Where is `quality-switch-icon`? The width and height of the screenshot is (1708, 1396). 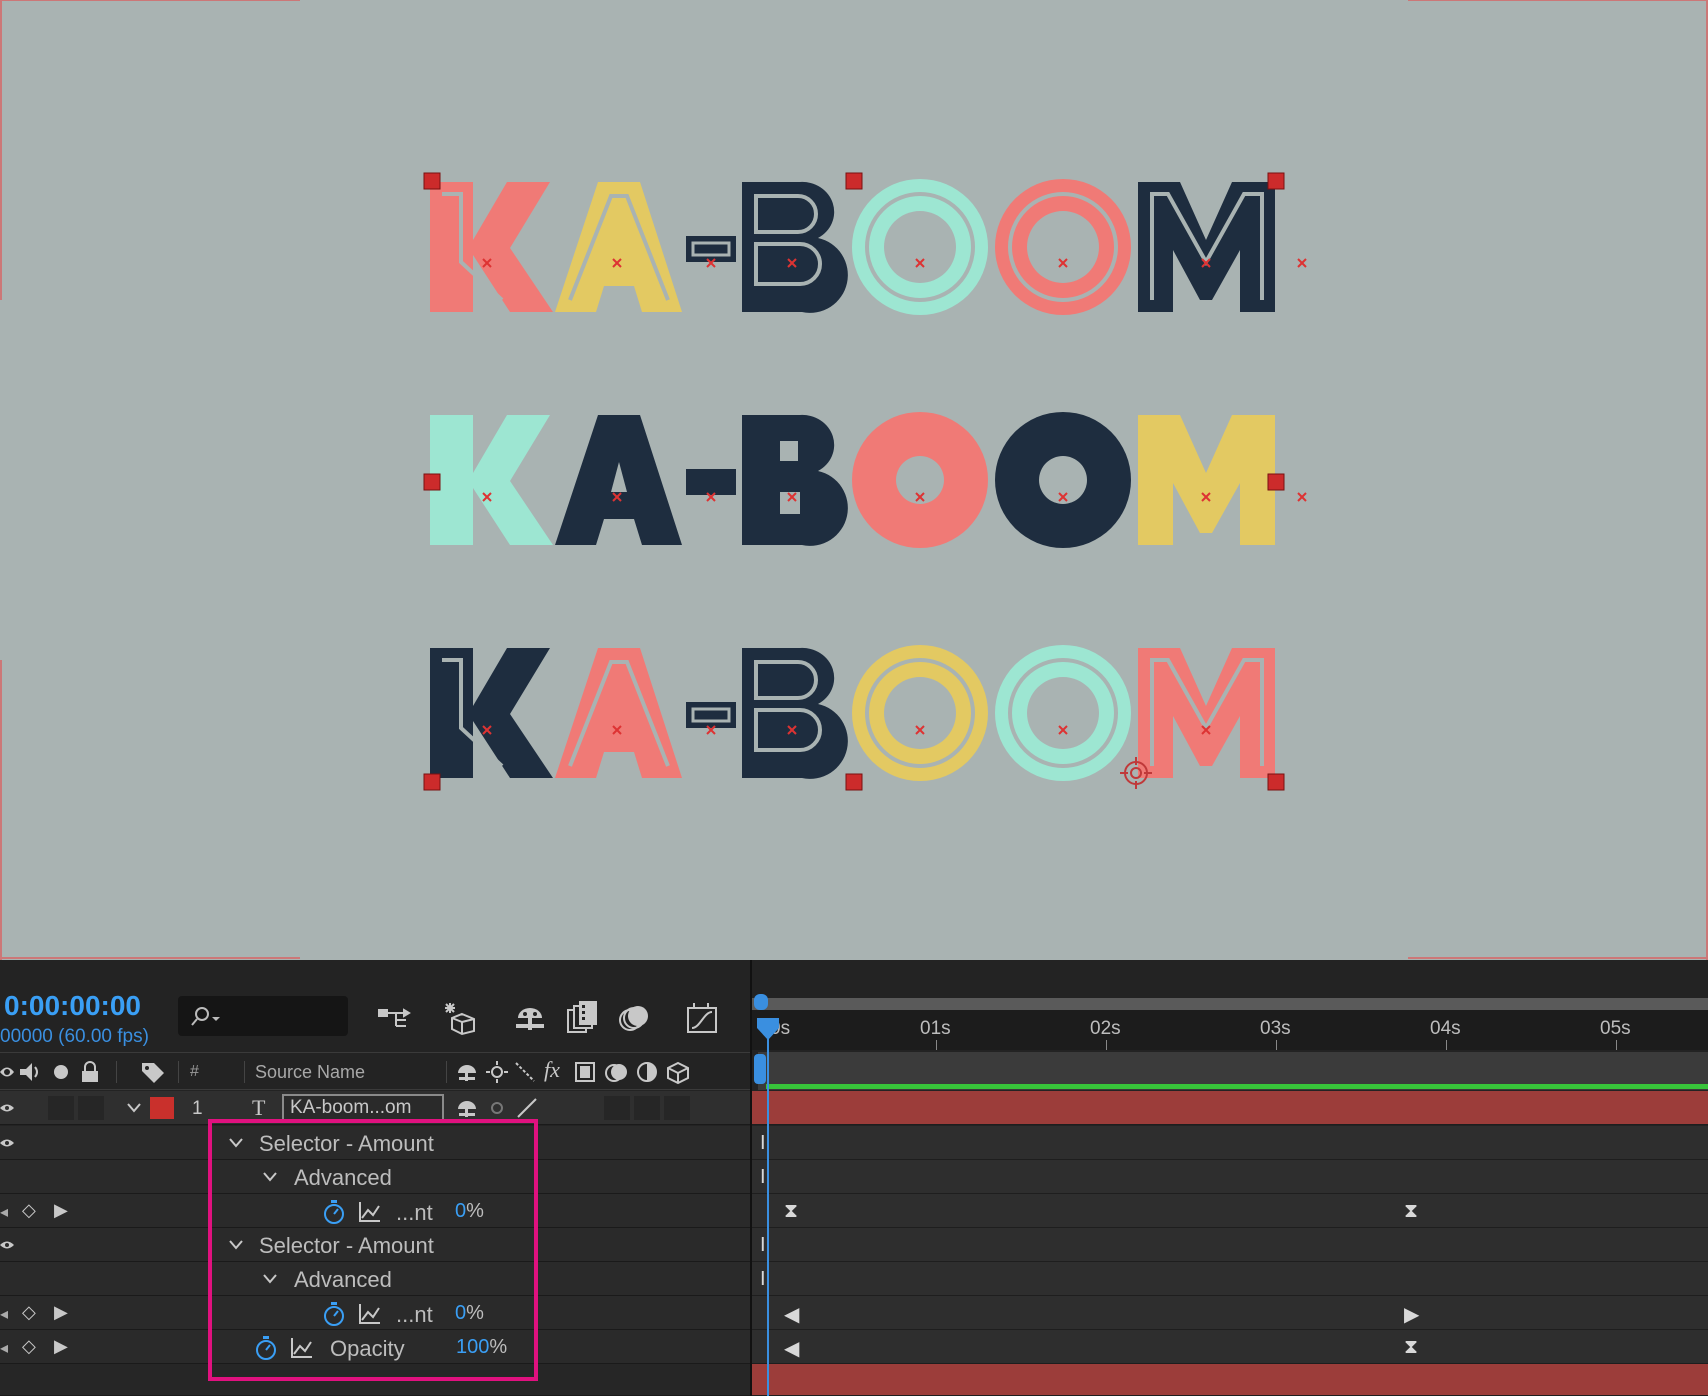 quality-switch-icon is located at coordinates (527, 1108).